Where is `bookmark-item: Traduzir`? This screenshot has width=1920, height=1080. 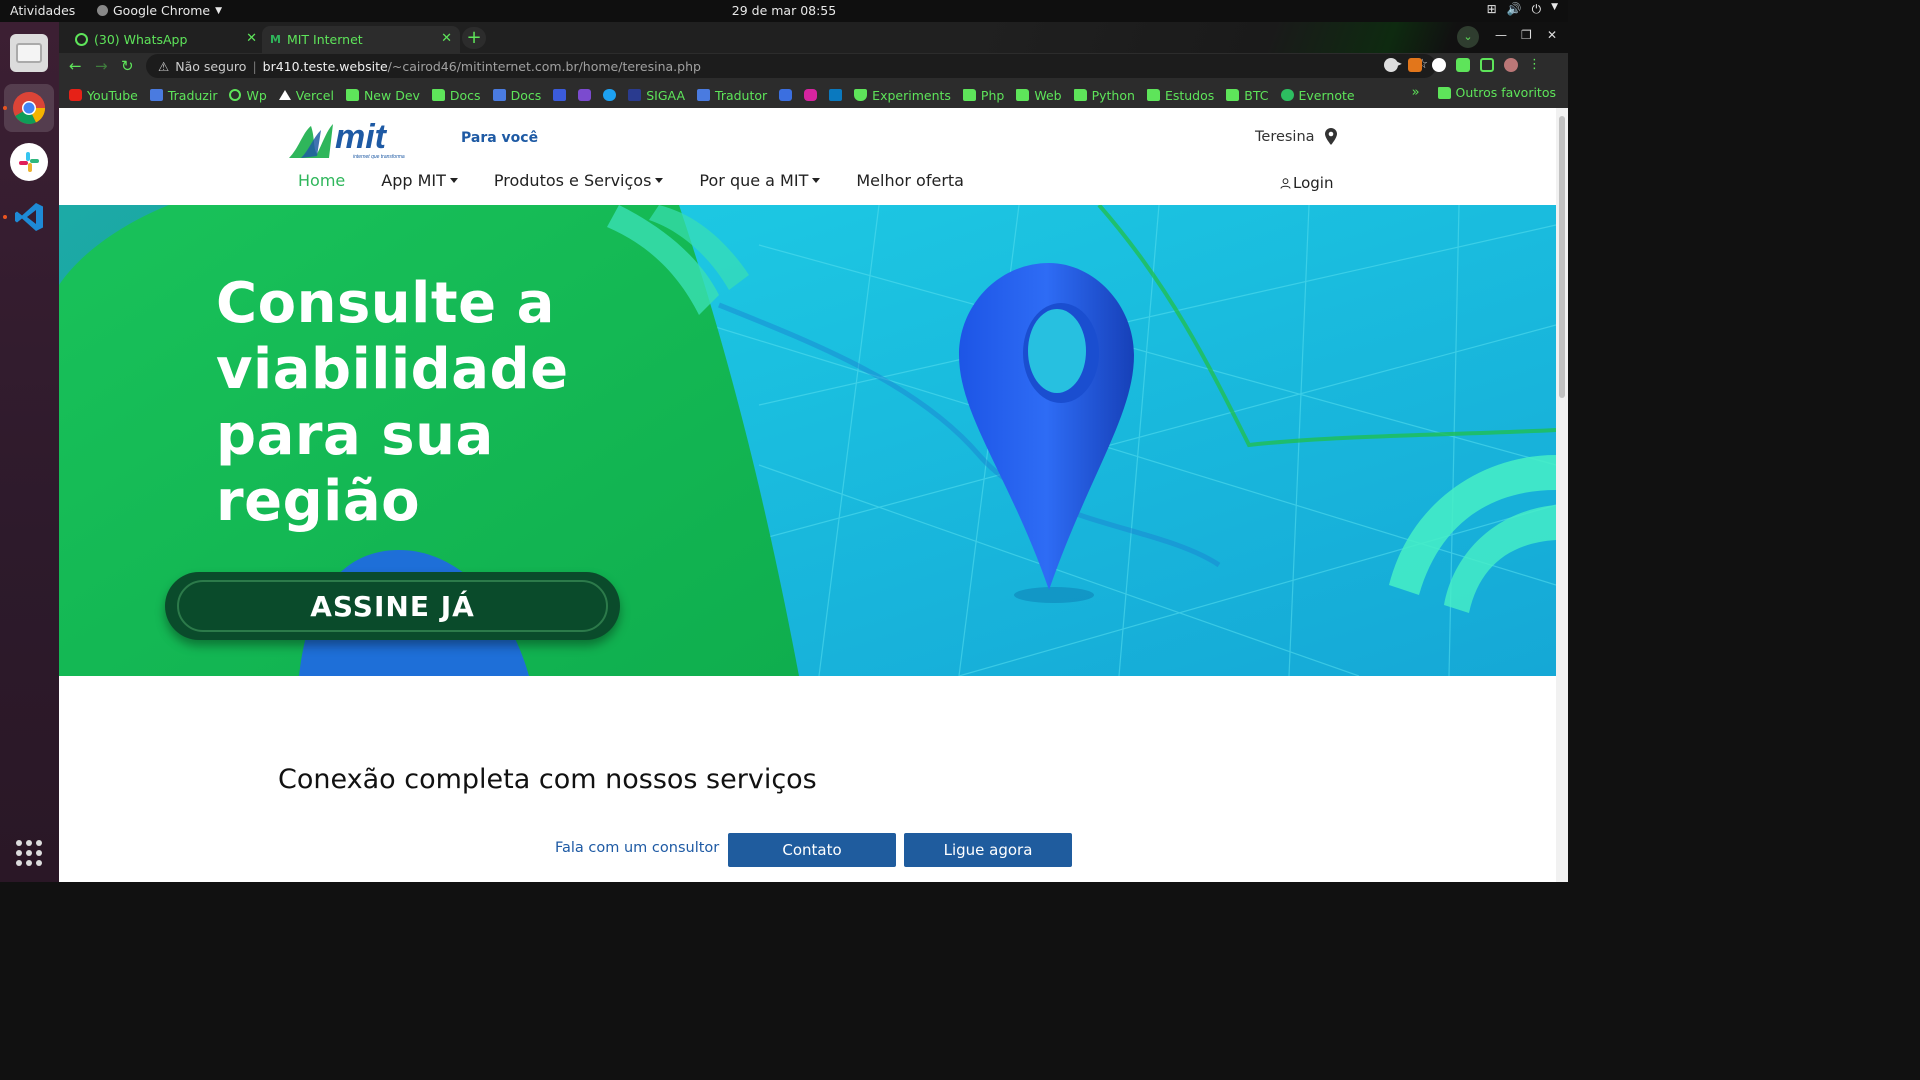 bookmark-item: Traduzir is located at coordinates (183, 95).